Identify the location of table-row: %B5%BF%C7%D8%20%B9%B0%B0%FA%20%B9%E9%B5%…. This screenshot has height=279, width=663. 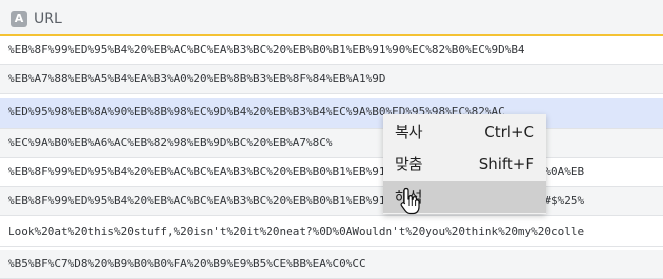
(331, 264).